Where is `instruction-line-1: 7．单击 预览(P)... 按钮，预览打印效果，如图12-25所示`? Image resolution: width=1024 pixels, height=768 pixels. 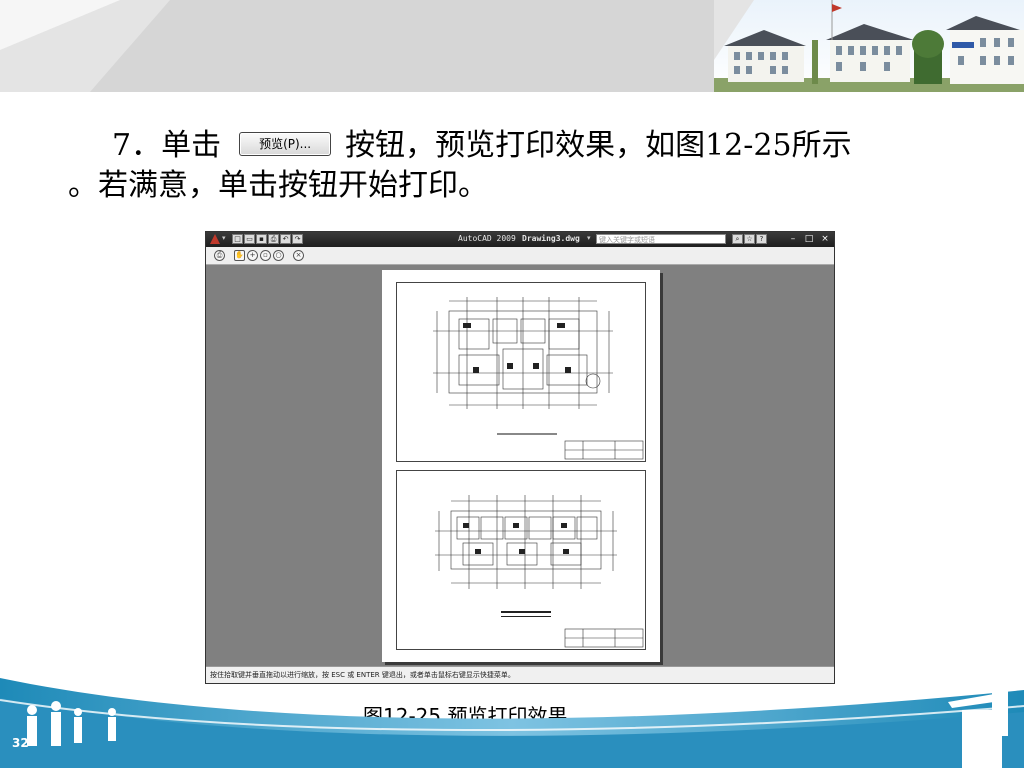 instruction-line-1: 7．单击 预览(P)... 按钮，预览打印效果，如图12-25所示 is located at coordinates (482, 146).